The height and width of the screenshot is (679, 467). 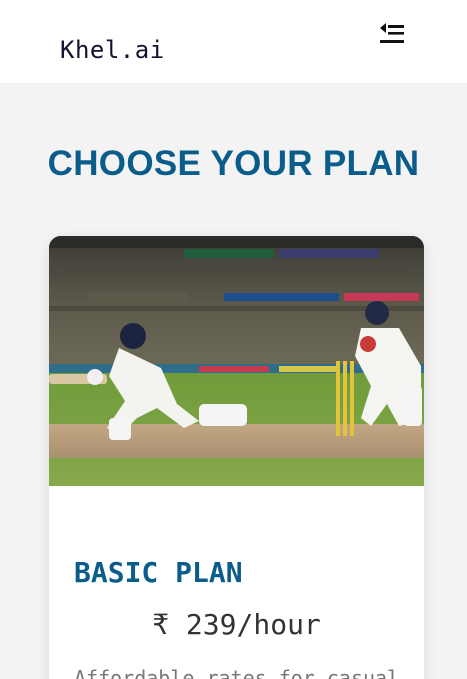 I want to click on plan-description: Affordable rates for casual, so click(x=237, y=672).